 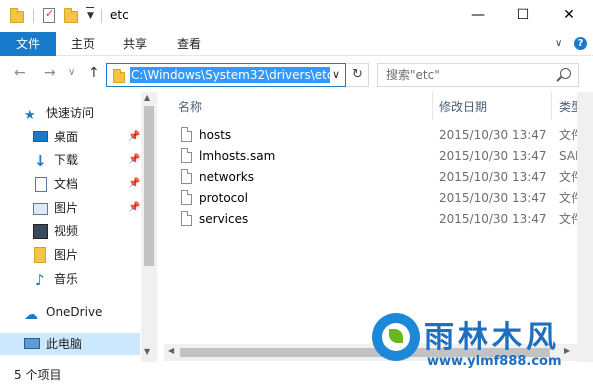 I want to click on file-row: hosts 2015/10/30 13:47 文件, so click(x=378, y=135).